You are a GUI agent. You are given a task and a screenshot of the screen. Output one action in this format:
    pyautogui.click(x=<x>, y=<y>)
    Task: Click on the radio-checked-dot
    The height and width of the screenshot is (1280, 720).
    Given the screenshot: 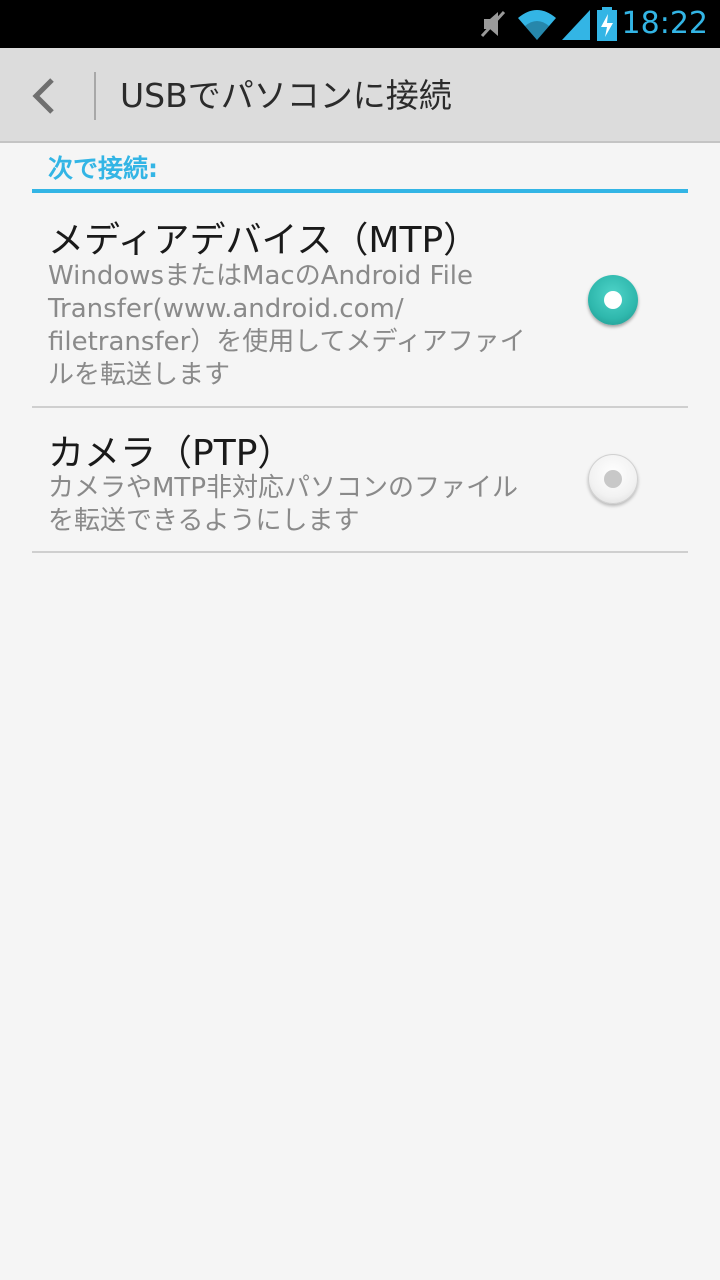 What is the action you would take?
    pyautogui.click(x=613, y=300)
    